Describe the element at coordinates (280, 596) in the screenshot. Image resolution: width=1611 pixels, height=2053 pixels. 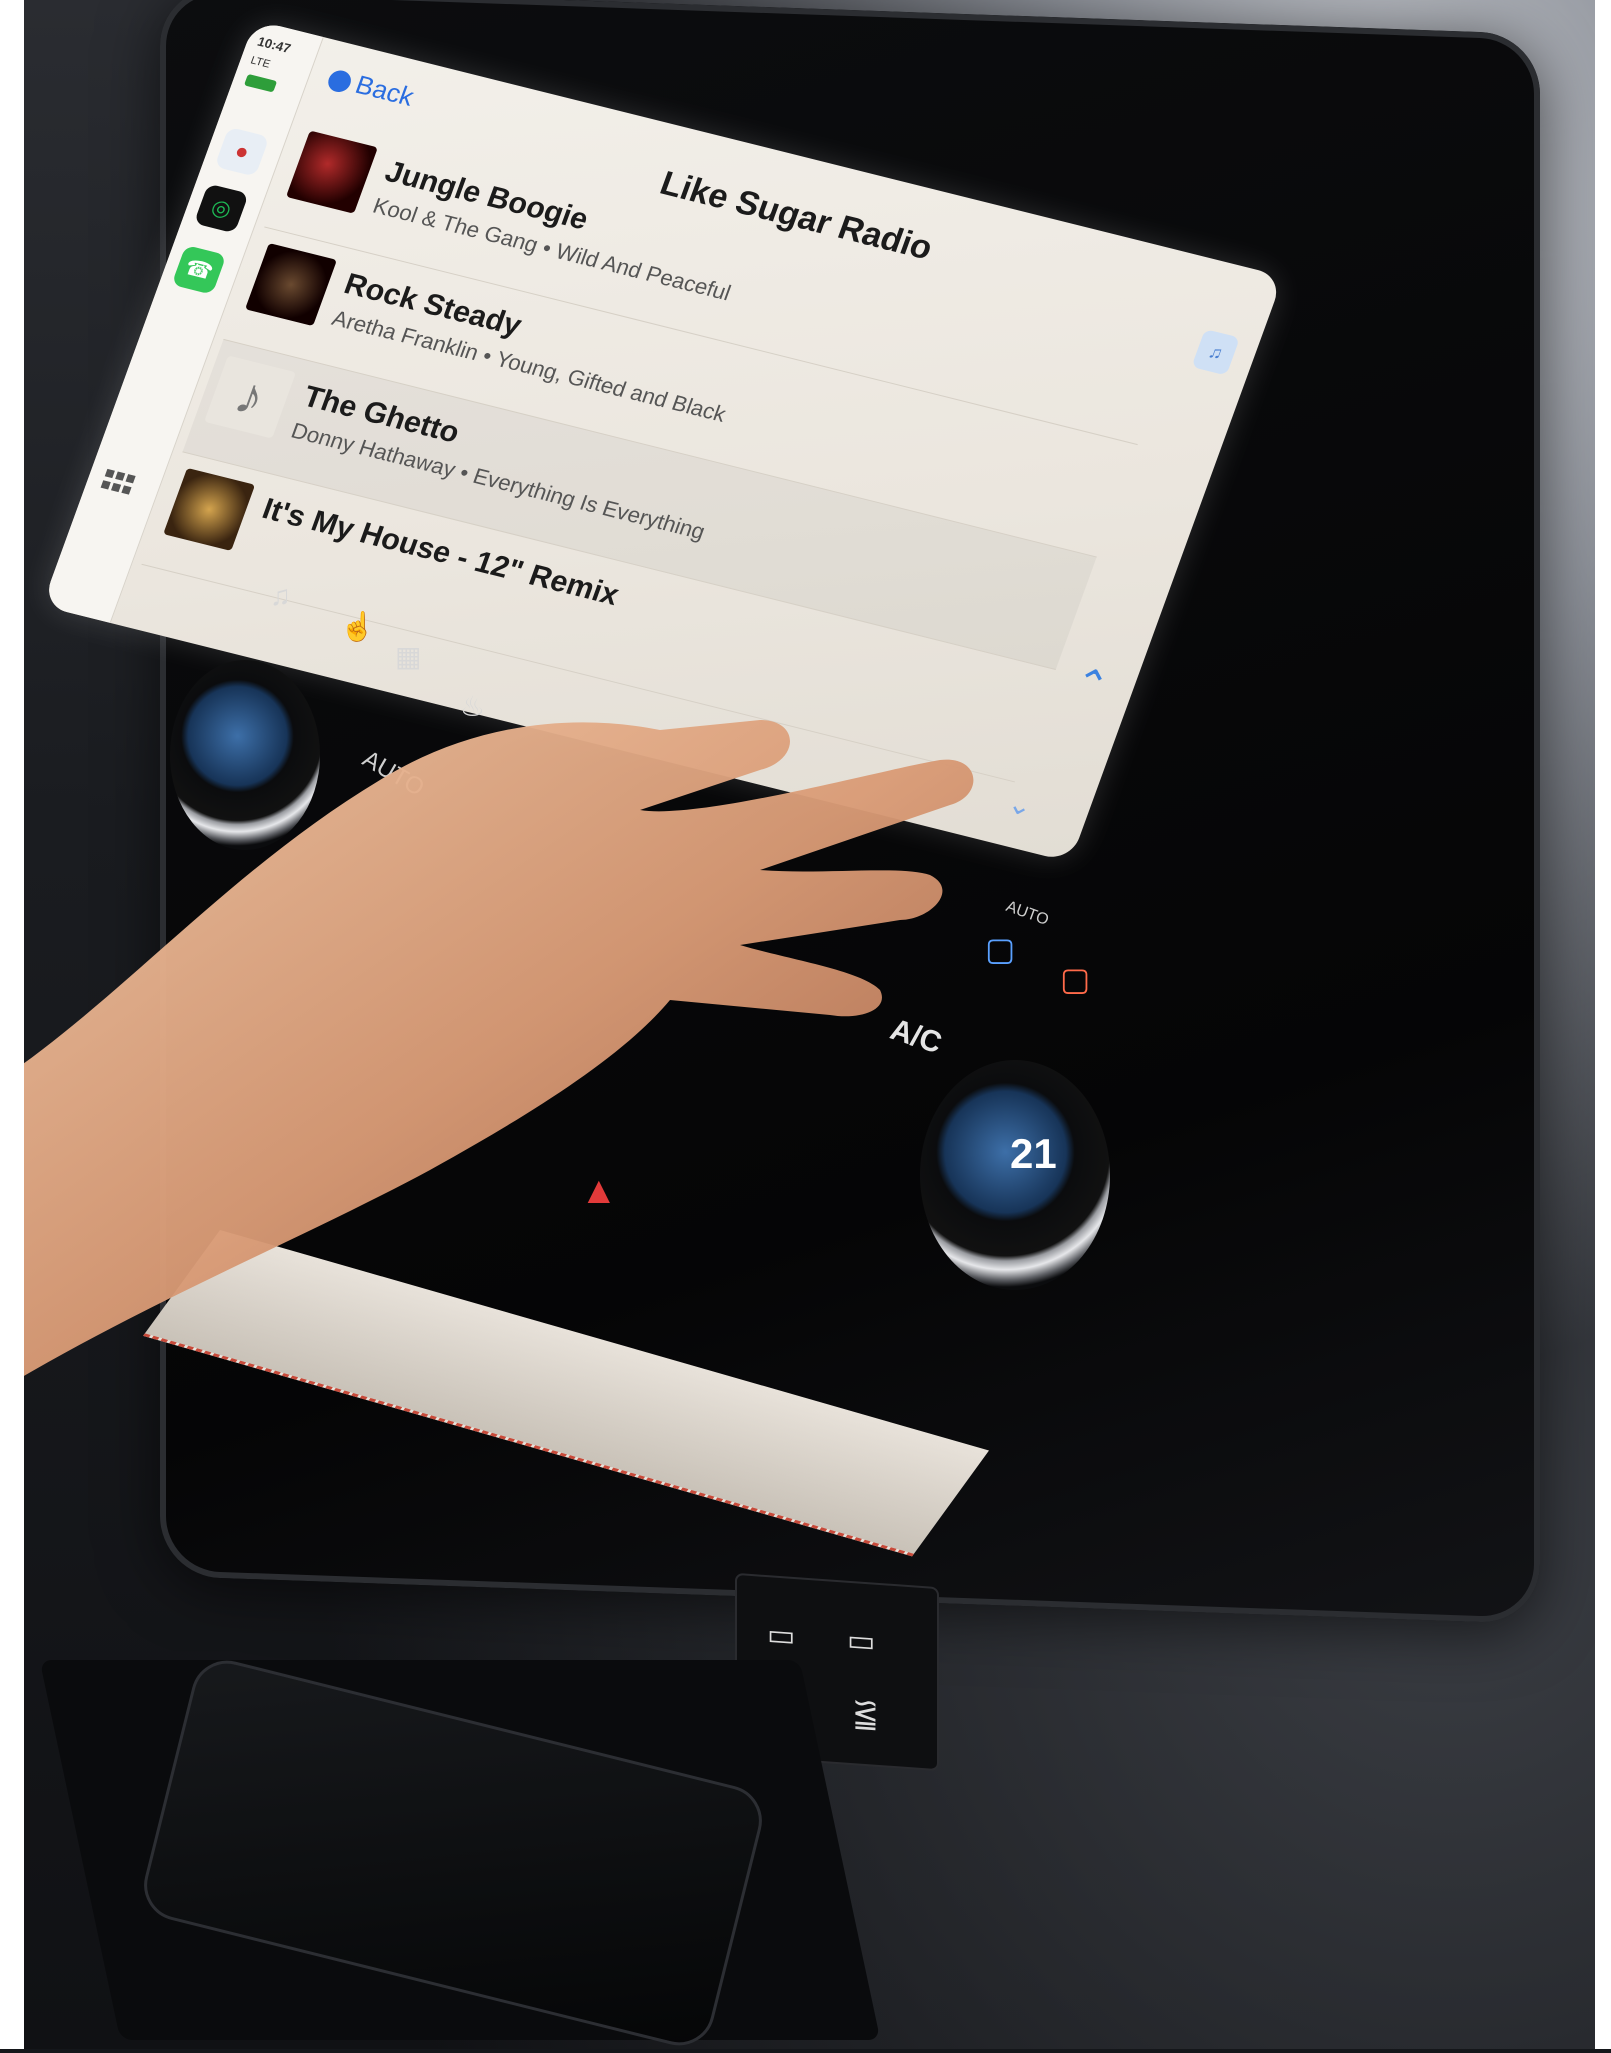
I see `music-control-icon: ♫` at that location.